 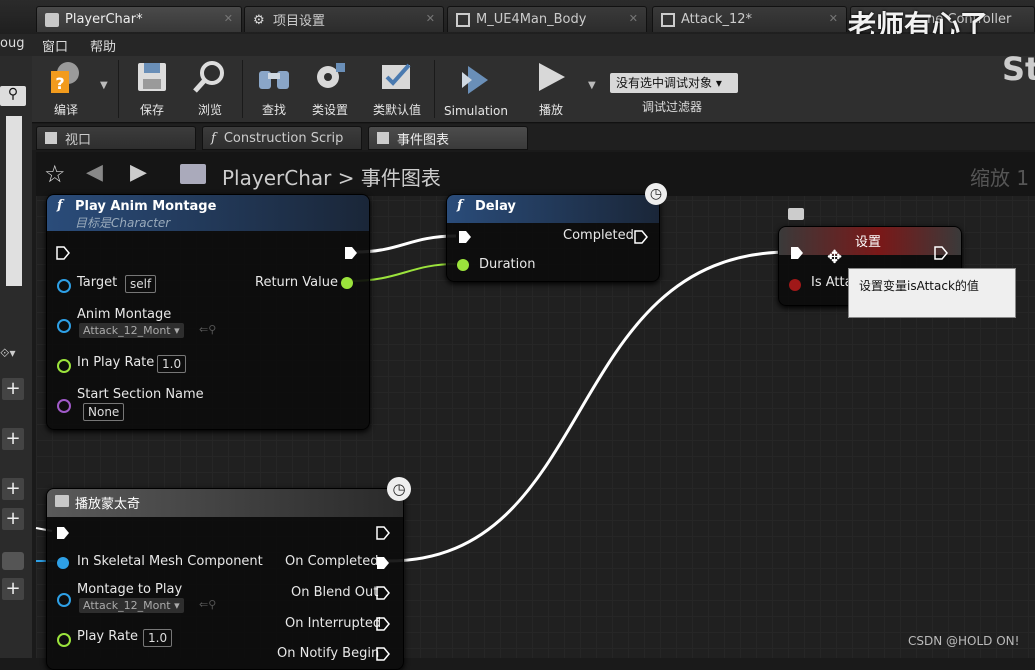 What do you see at coordinates (535, 174) in the screenshot?
I see `graph-breadcrumb-bar: ☆ ◀ ▶ PlayerChar > 事件图表 缩放 1` at bounding box center [535, 174].